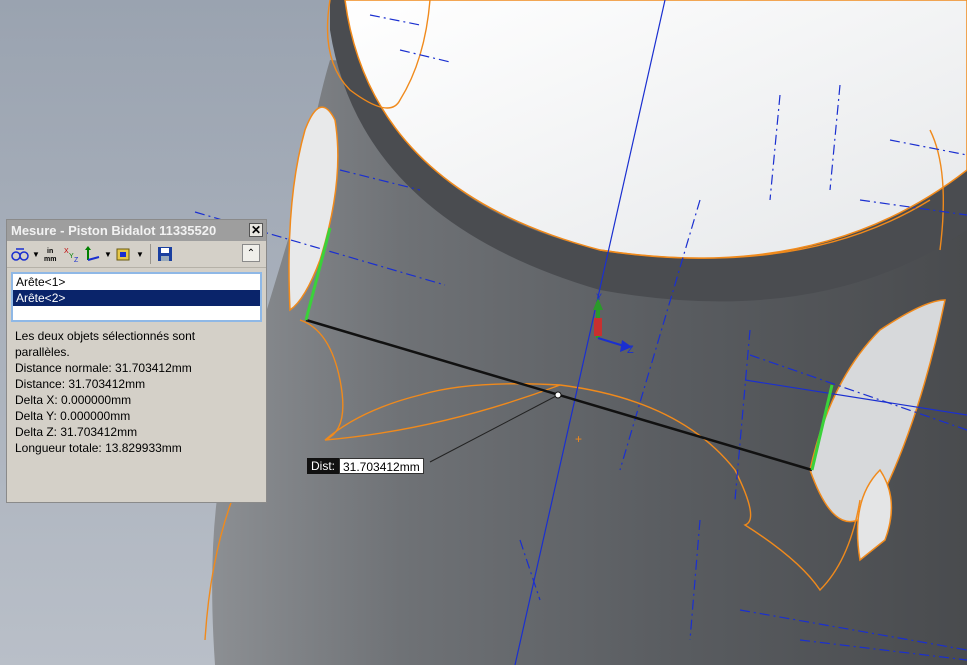 This screenshot has height=665, width=967. Describe the element at coordinates (256, 230) in the screenshot. I see `close-button: ✕` at that location.